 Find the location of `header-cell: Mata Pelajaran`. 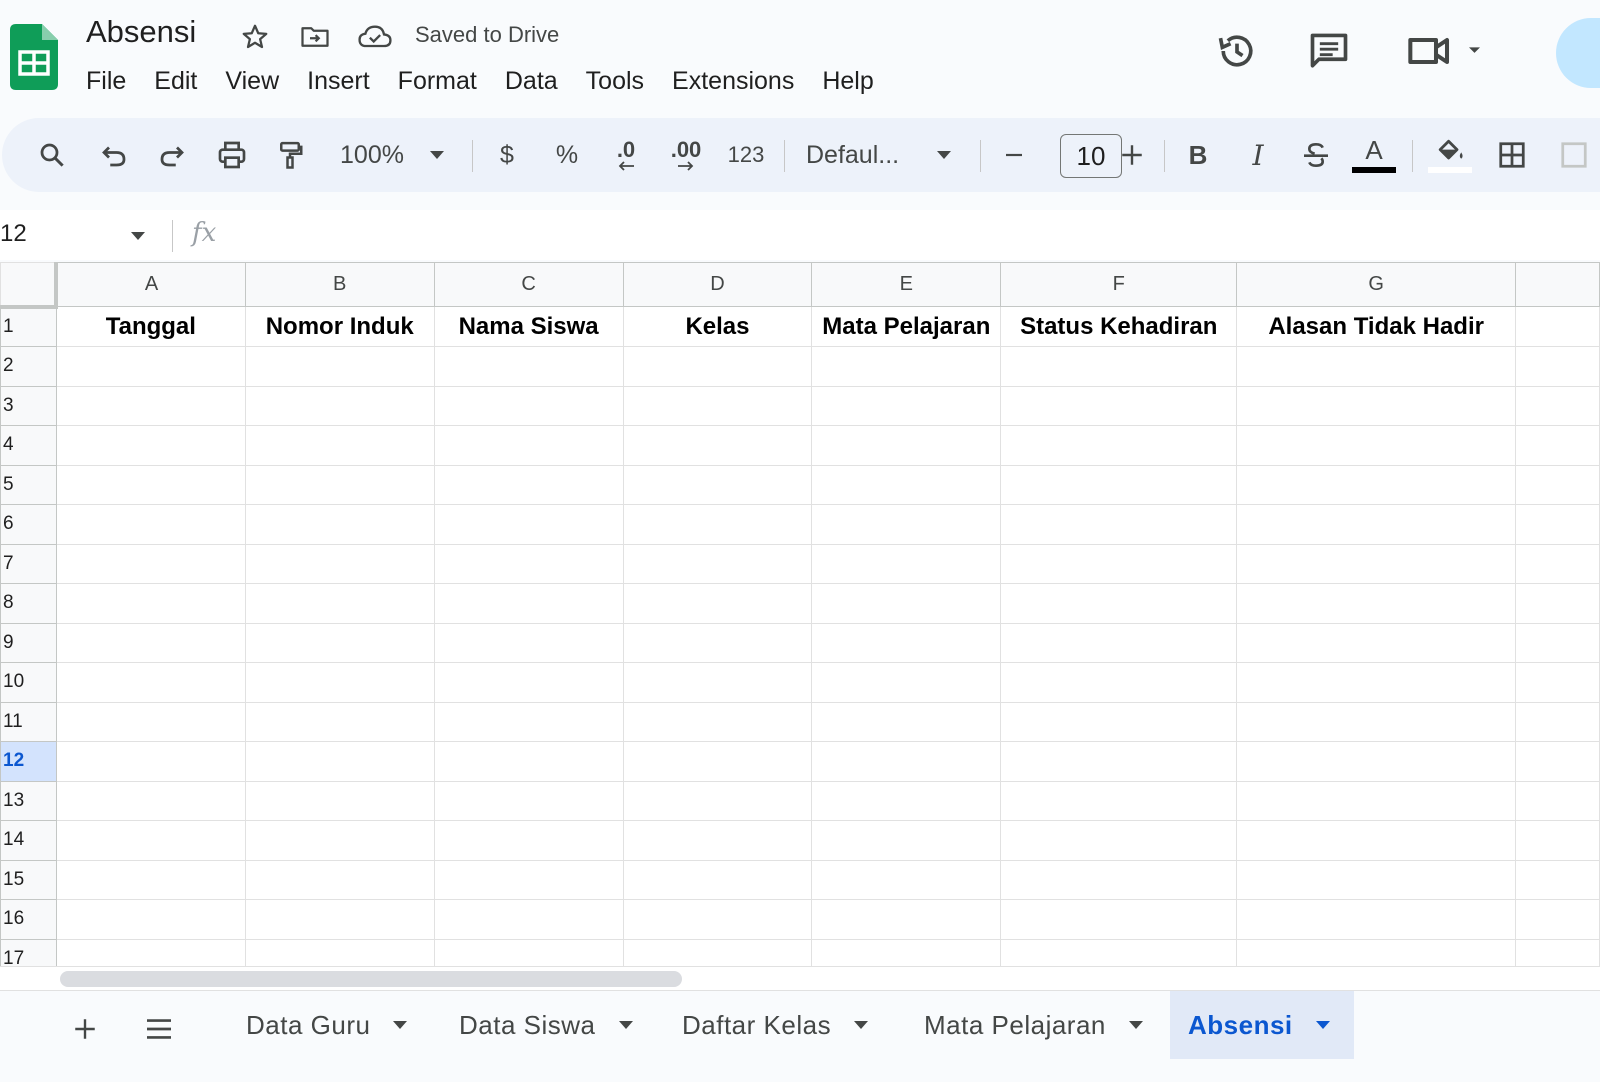

header-cell: Mata Pelajaran is located at coordinates (906, 326).